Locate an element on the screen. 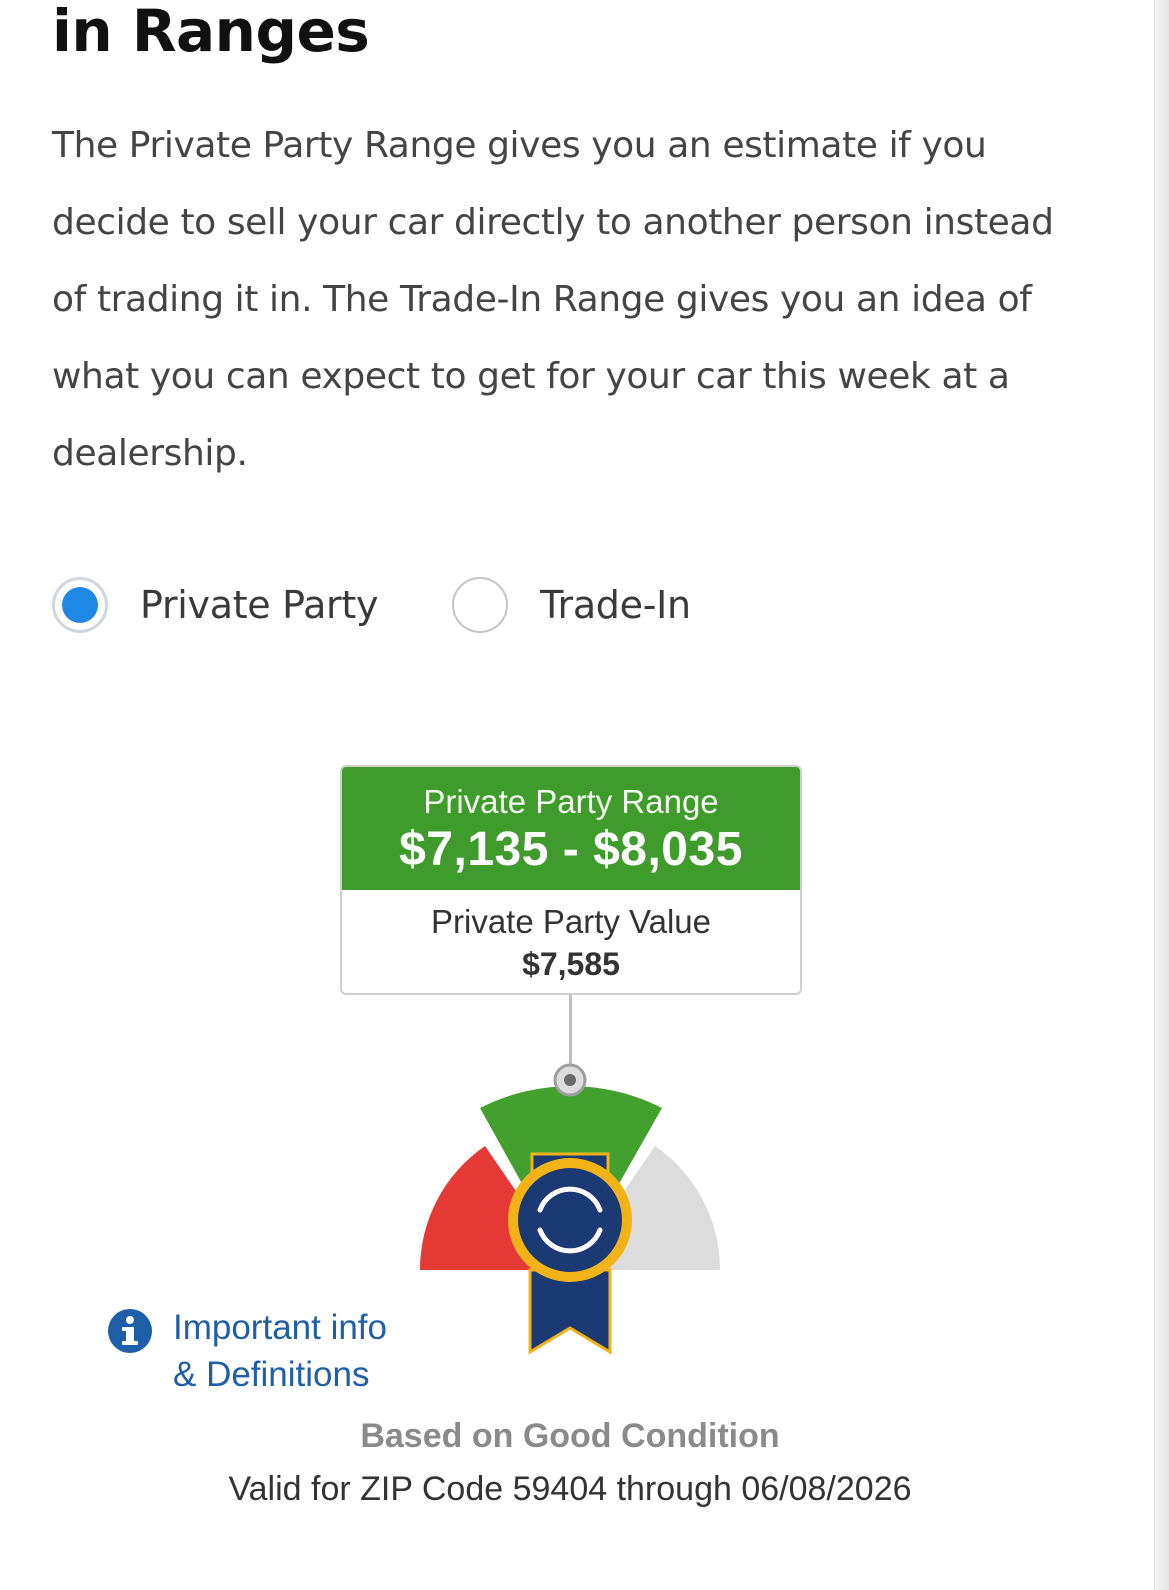  value-type-radio-group: Private Party Trade-In is located at coordinates (371, 605).